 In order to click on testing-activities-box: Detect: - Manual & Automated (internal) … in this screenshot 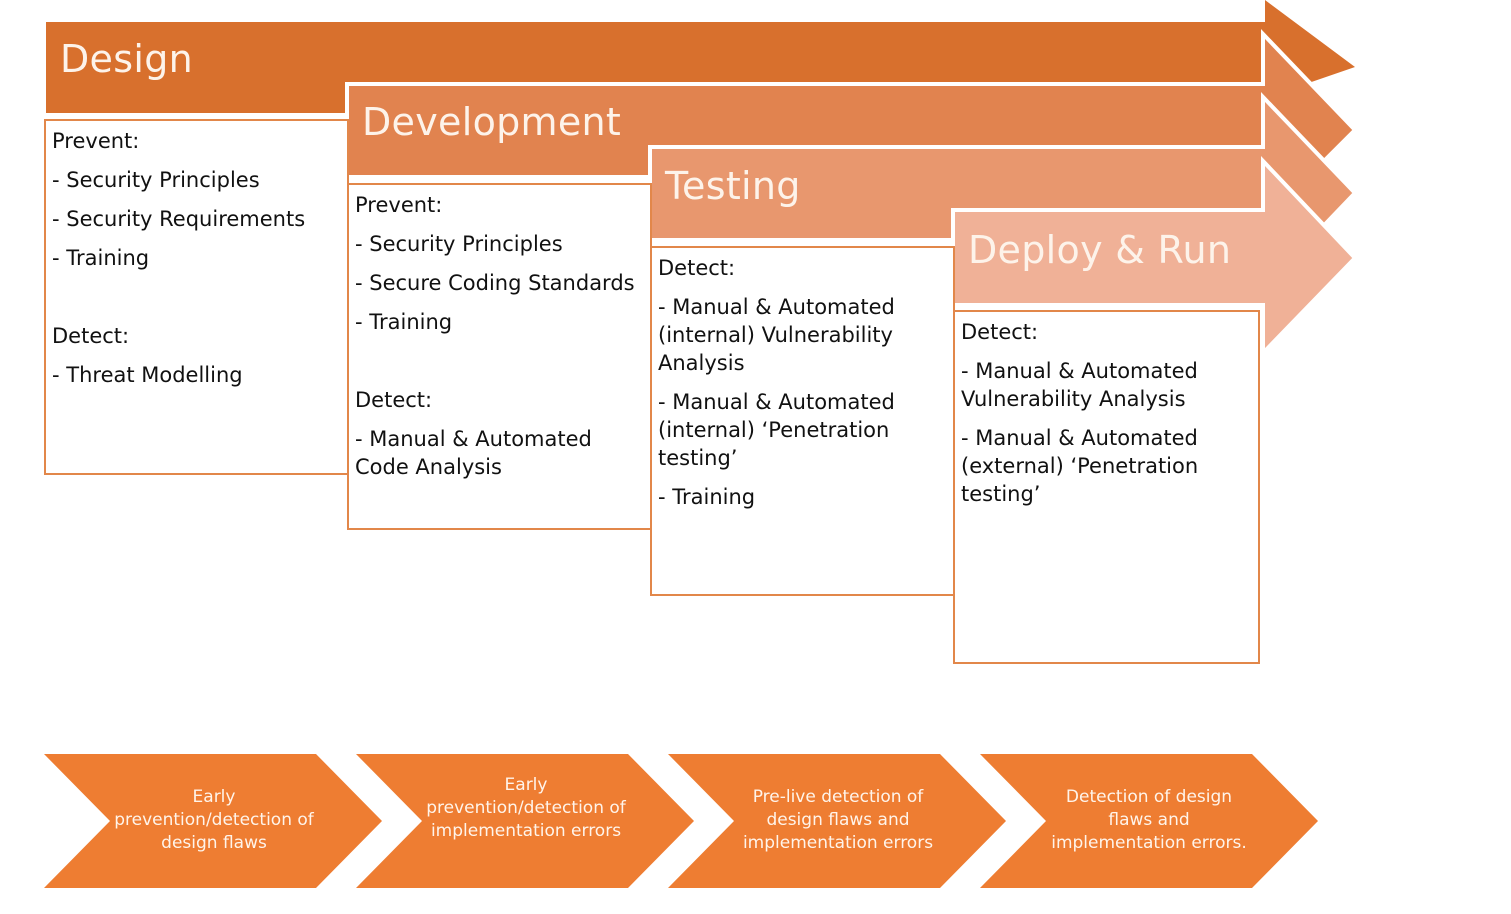, I will do `click(802, 421)`.